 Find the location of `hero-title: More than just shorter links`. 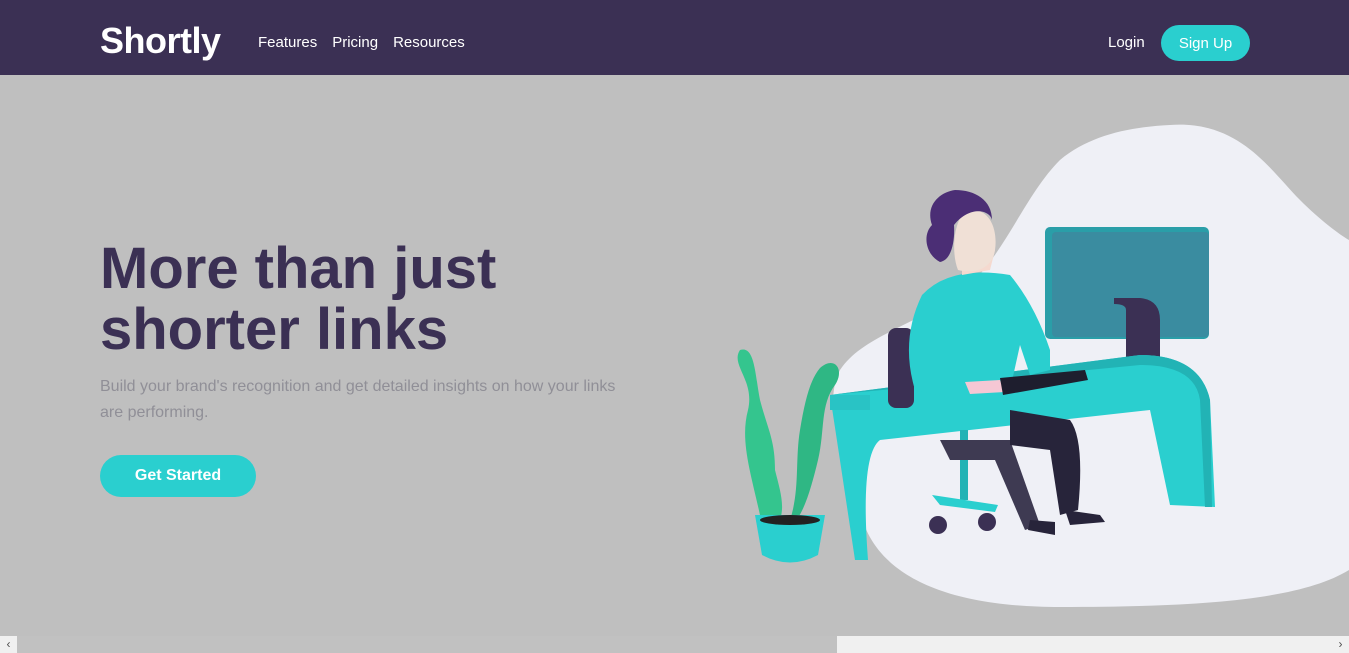

hero-title: More than just shorter links is located at coordinates (380, 299).